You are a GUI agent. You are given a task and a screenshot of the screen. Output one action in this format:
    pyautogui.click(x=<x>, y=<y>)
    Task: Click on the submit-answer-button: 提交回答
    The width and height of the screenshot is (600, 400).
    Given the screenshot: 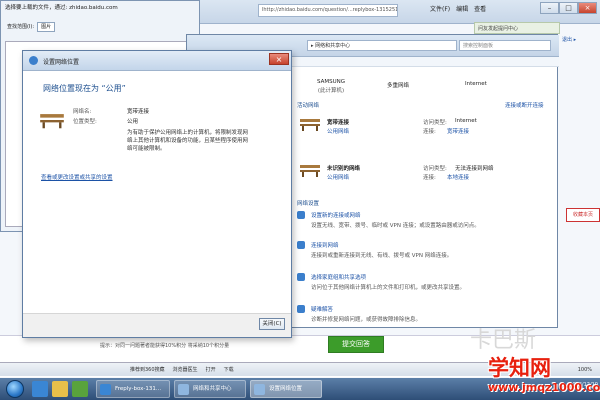 What is the action you would take?
    pyautogui.click(x=356, y=344)
    